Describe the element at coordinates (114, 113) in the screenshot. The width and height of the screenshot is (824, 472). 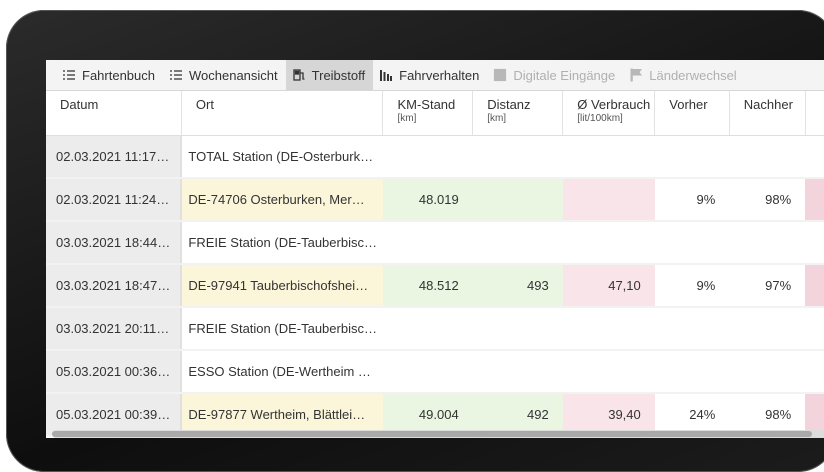
I see `column-header-datum: Datum` at that location.